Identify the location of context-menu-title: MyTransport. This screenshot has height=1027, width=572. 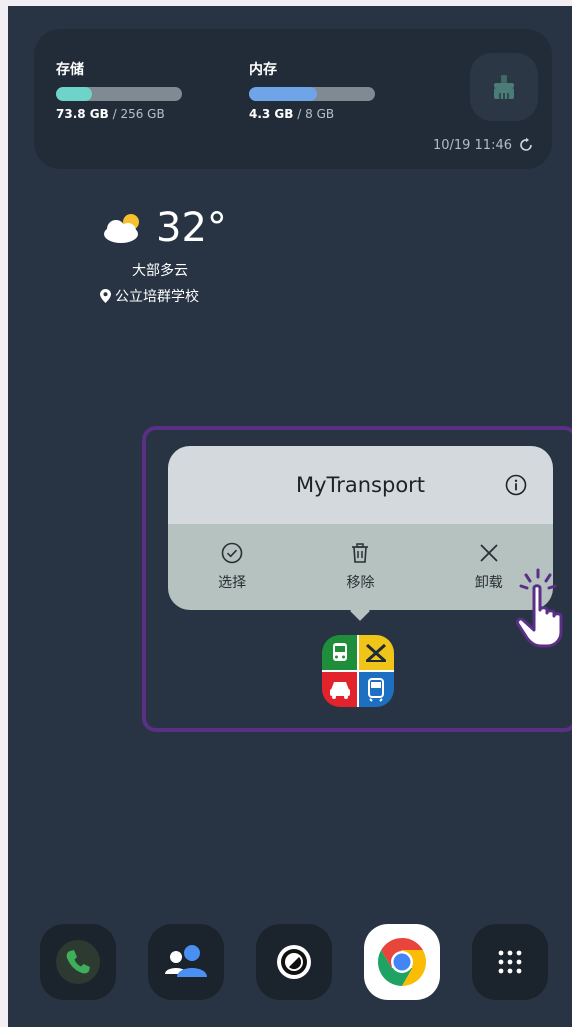
(360, 485).